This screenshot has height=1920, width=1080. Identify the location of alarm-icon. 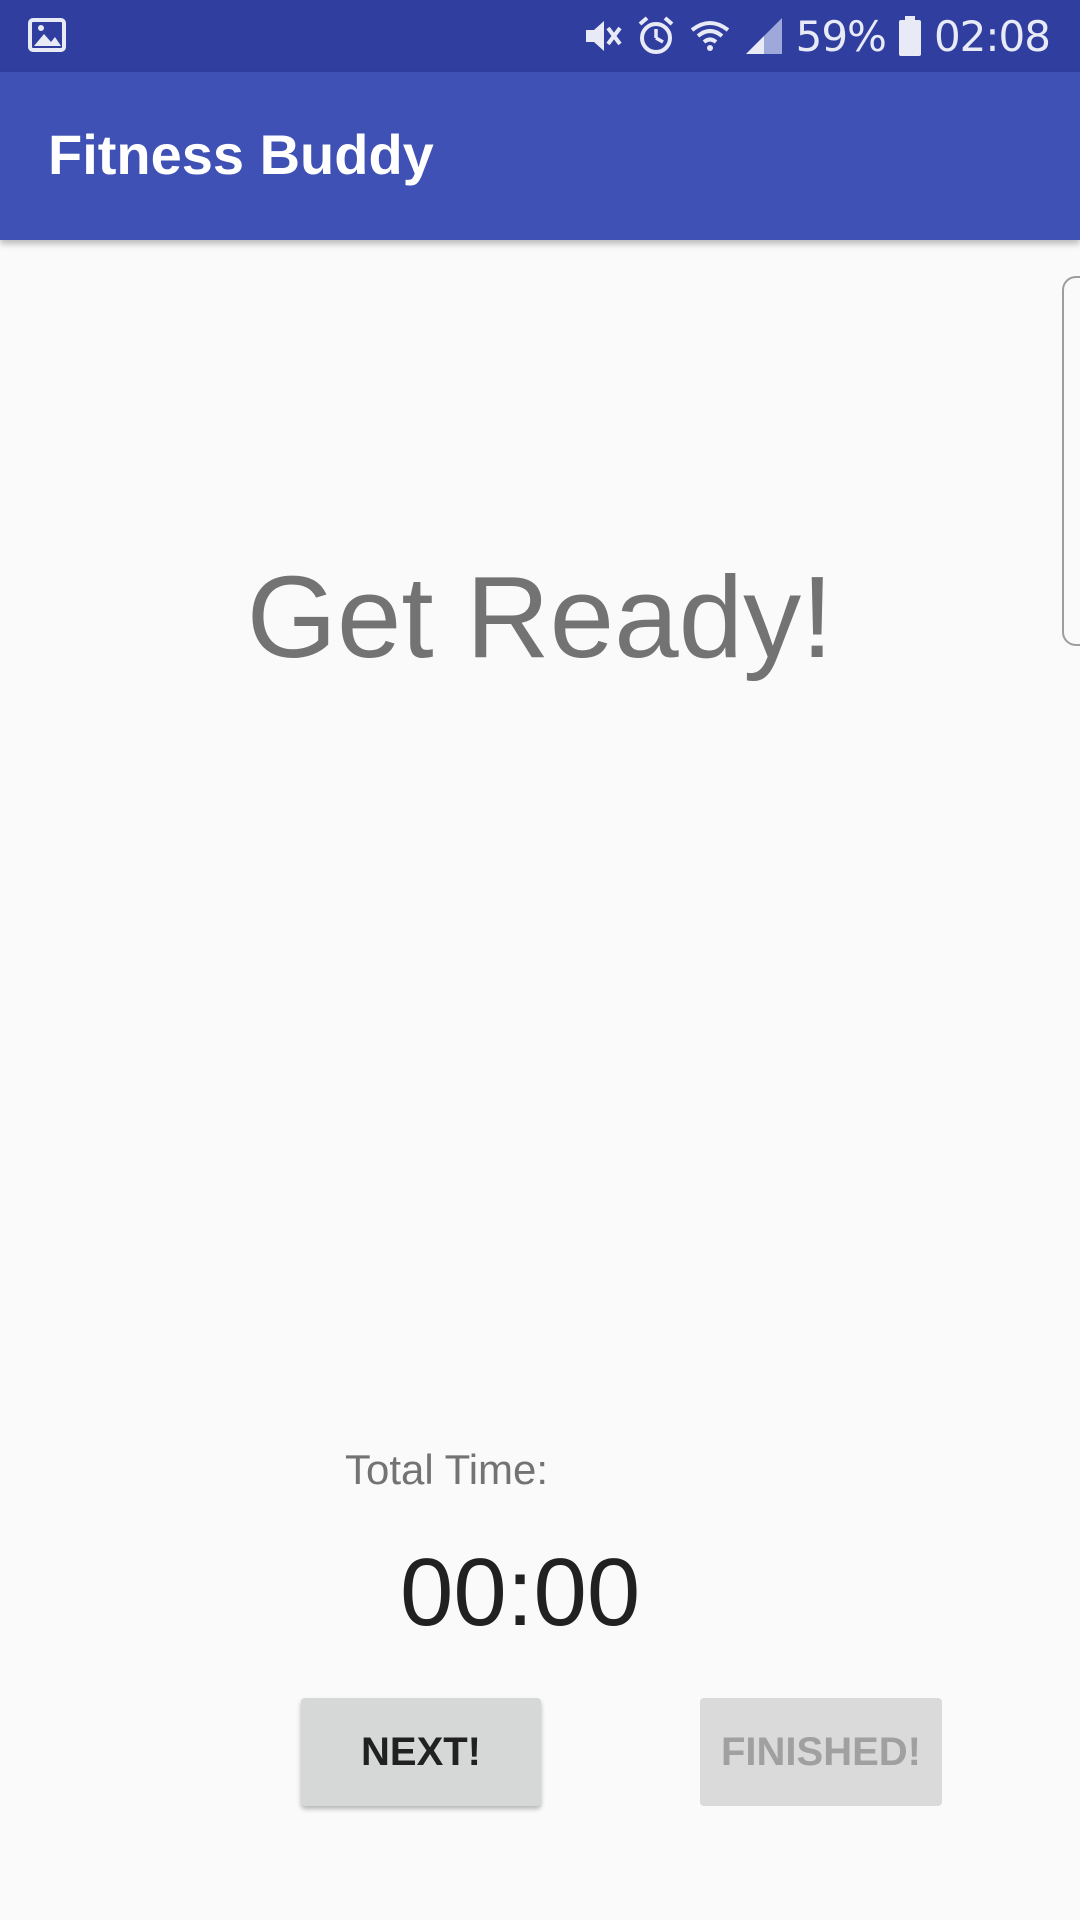
(656, 36).